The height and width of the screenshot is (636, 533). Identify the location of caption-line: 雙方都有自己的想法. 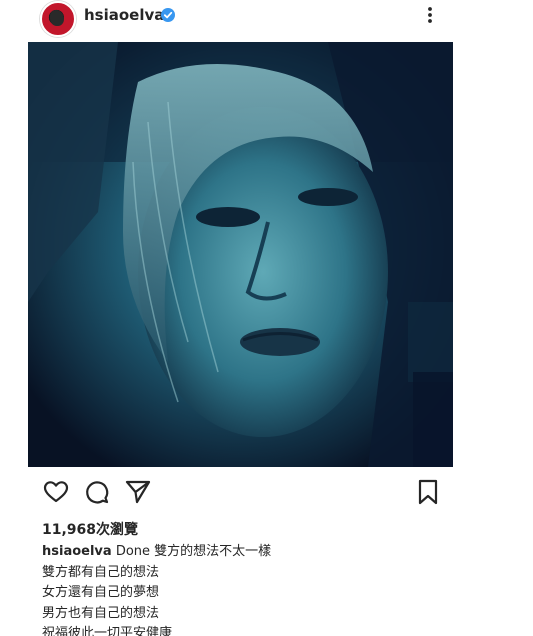
(101, 572).